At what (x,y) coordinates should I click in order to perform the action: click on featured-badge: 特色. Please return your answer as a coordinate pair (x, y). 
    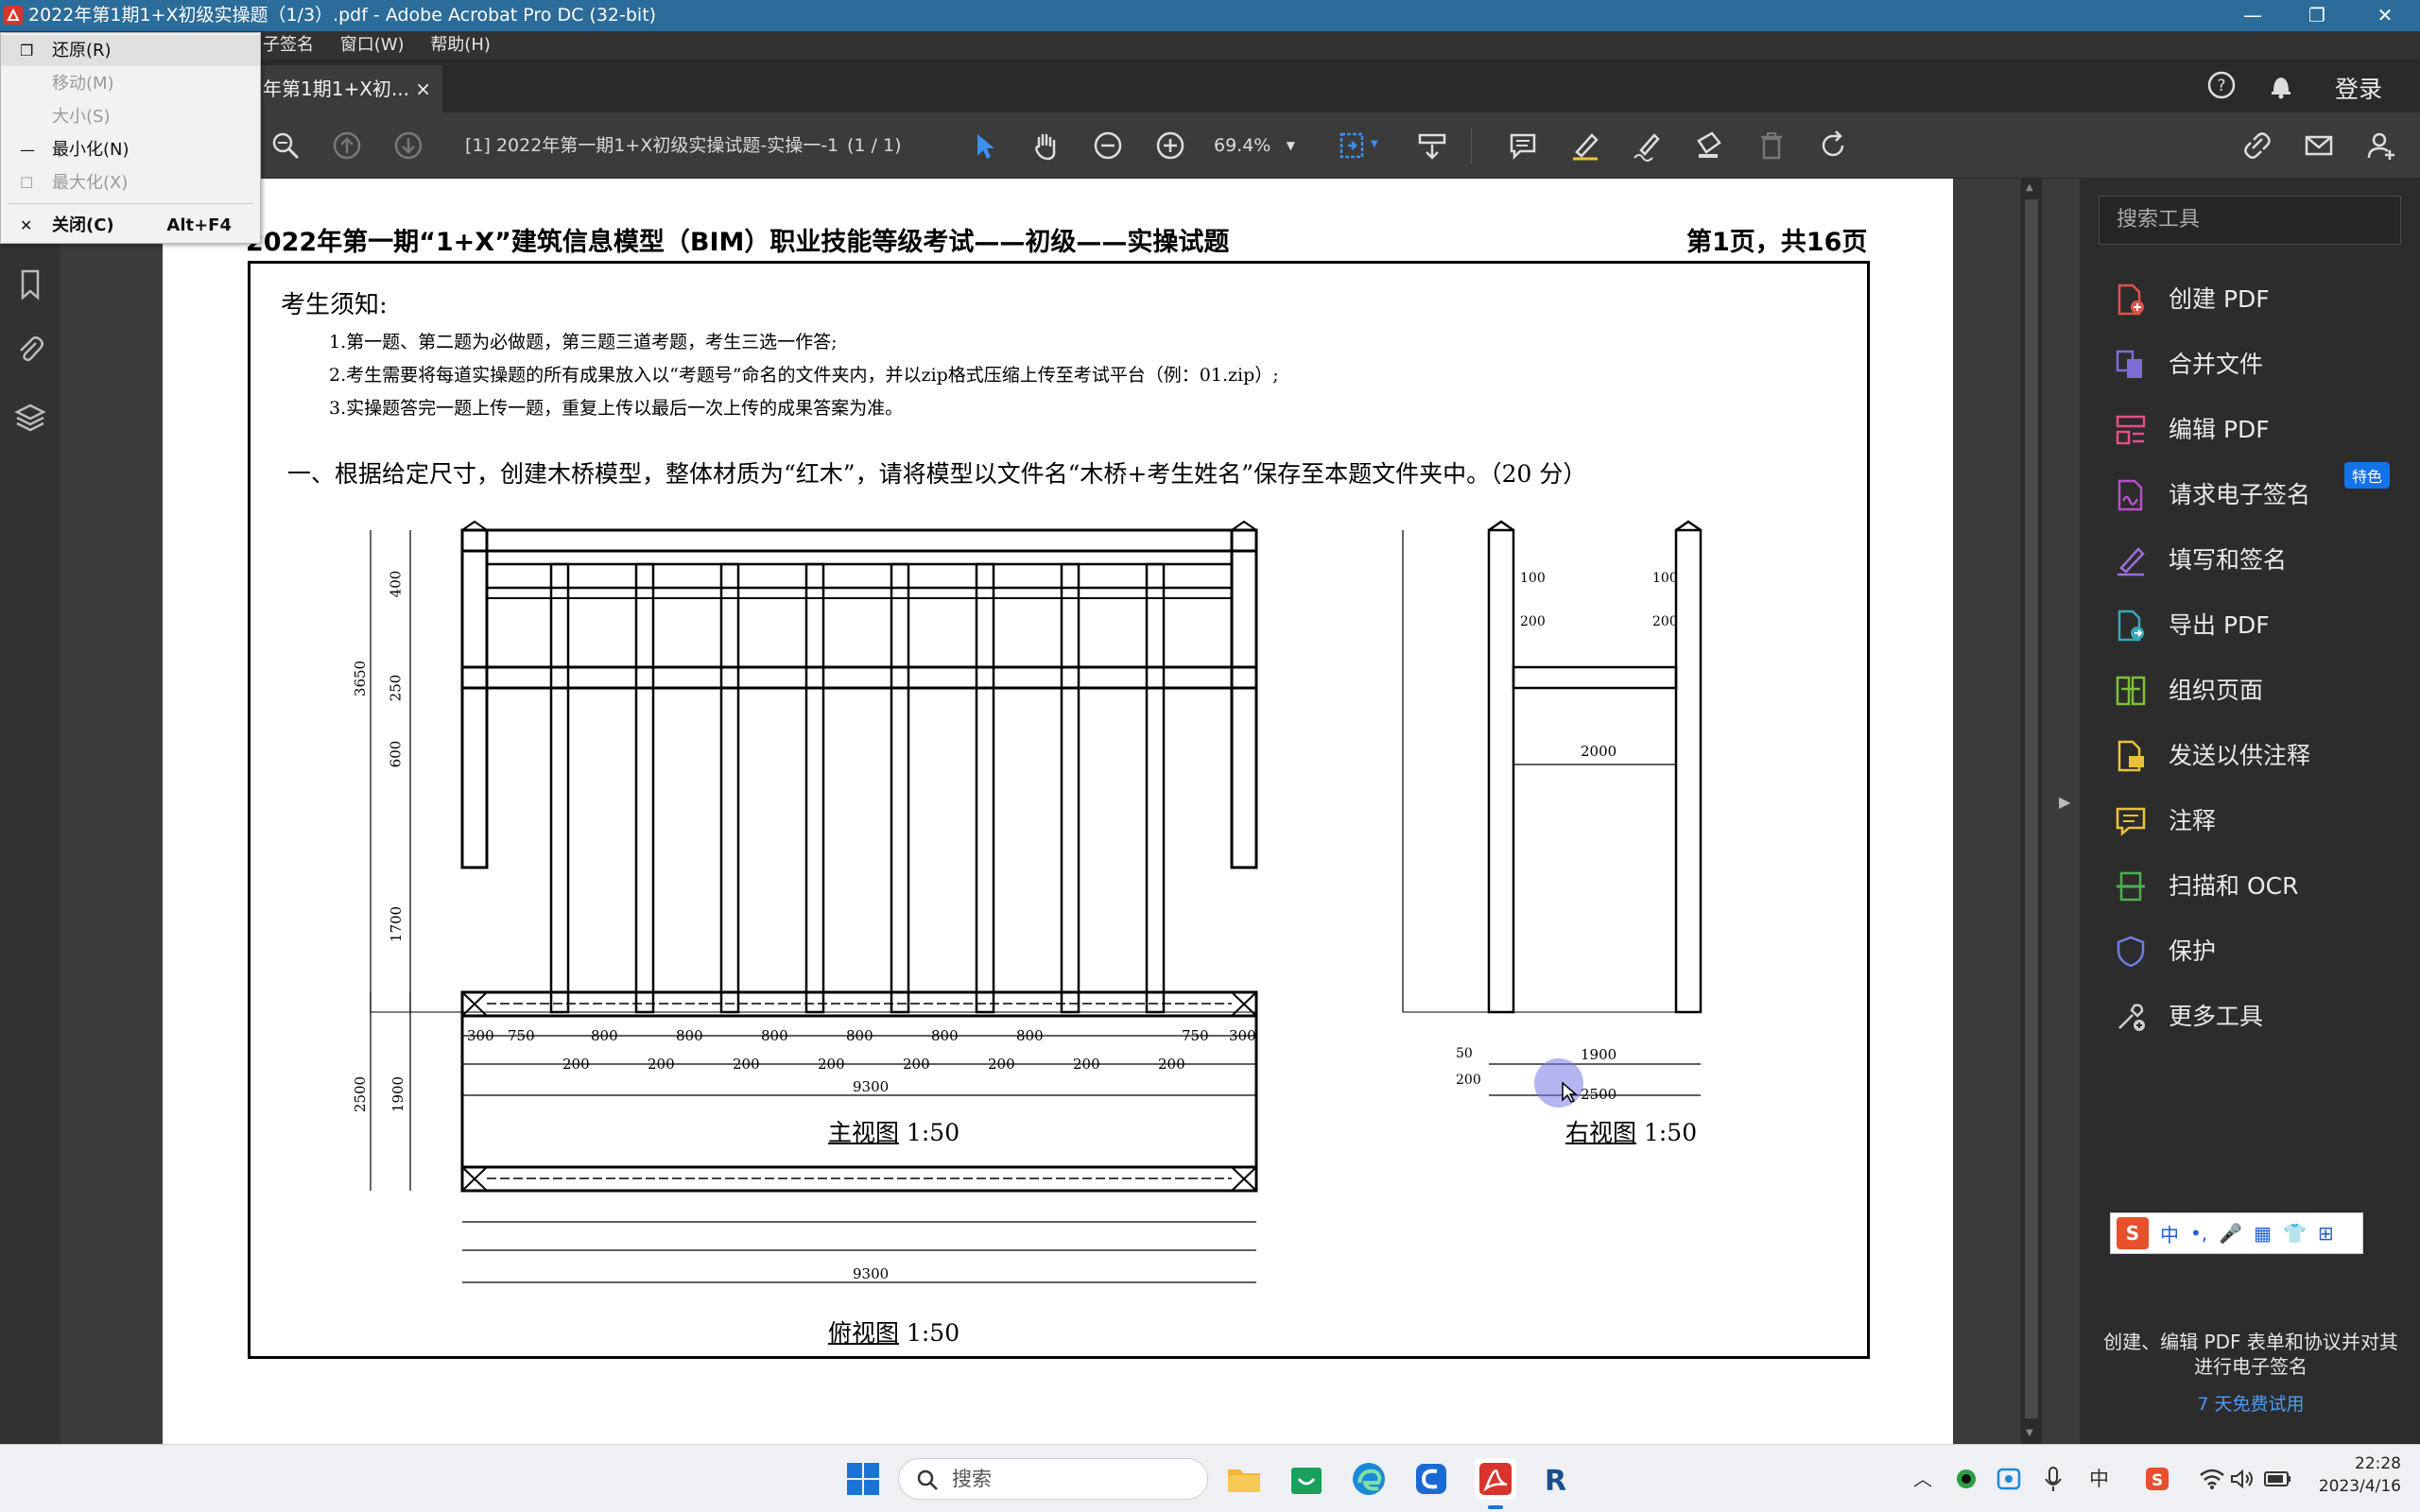
    Looking at the image, I should click on (2367, 475).